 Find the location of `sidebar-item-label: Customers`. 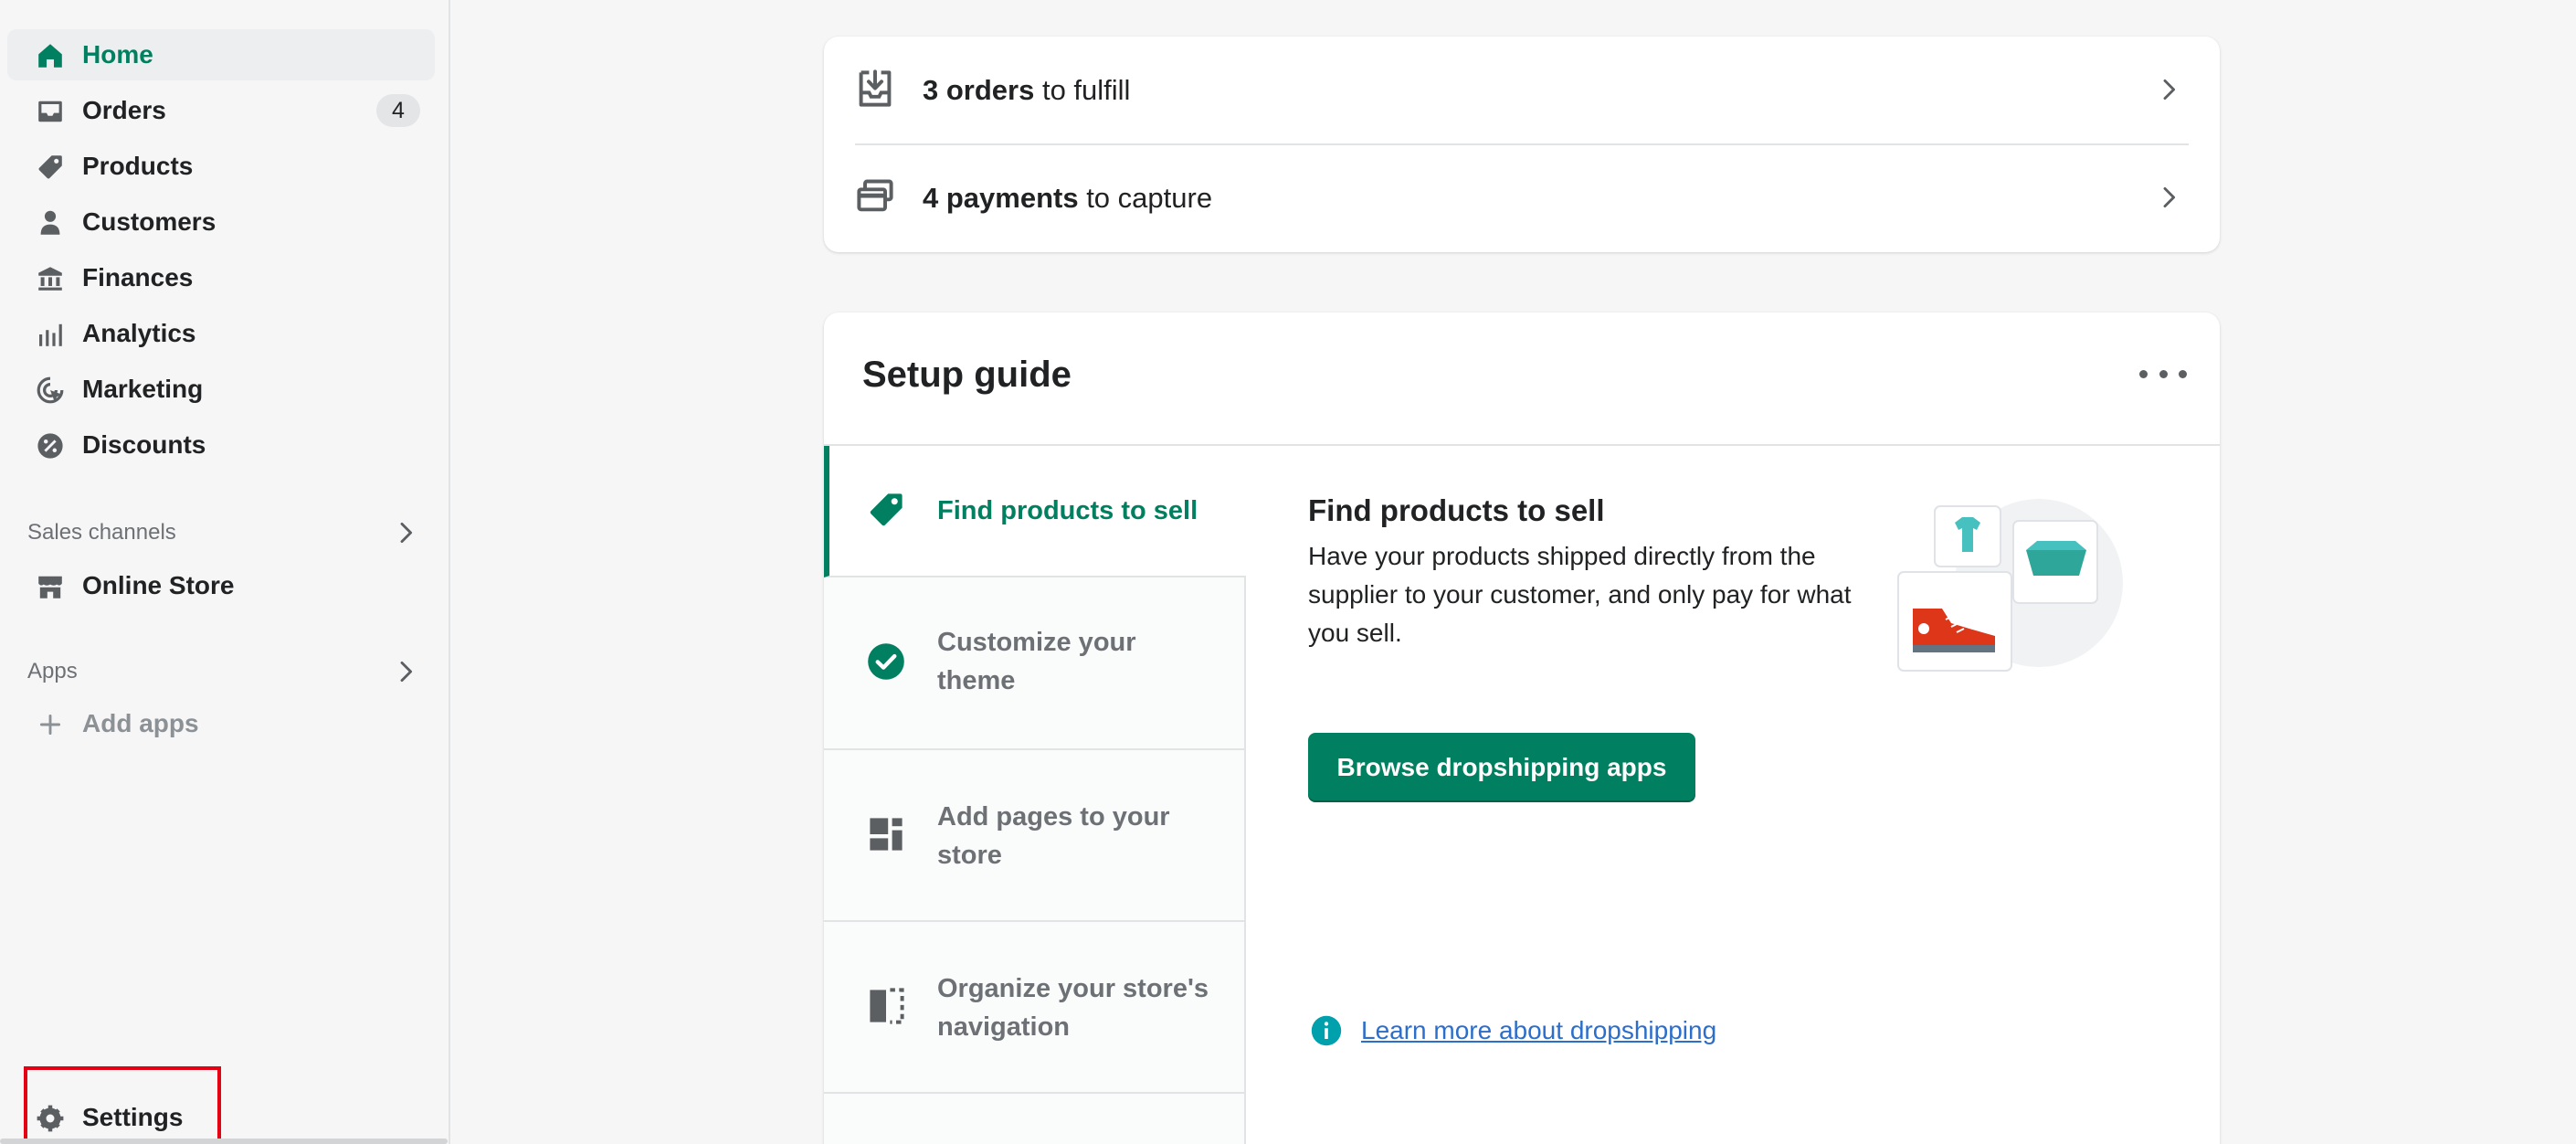

sidebar-item-label: Customers is located at coordinates (149, 221).